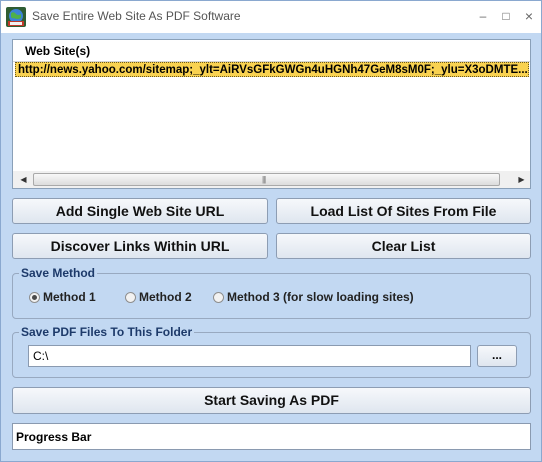  Describe the element at coordinates (506, 16) in the screenshot. I see `maximize-button: □` at that location.